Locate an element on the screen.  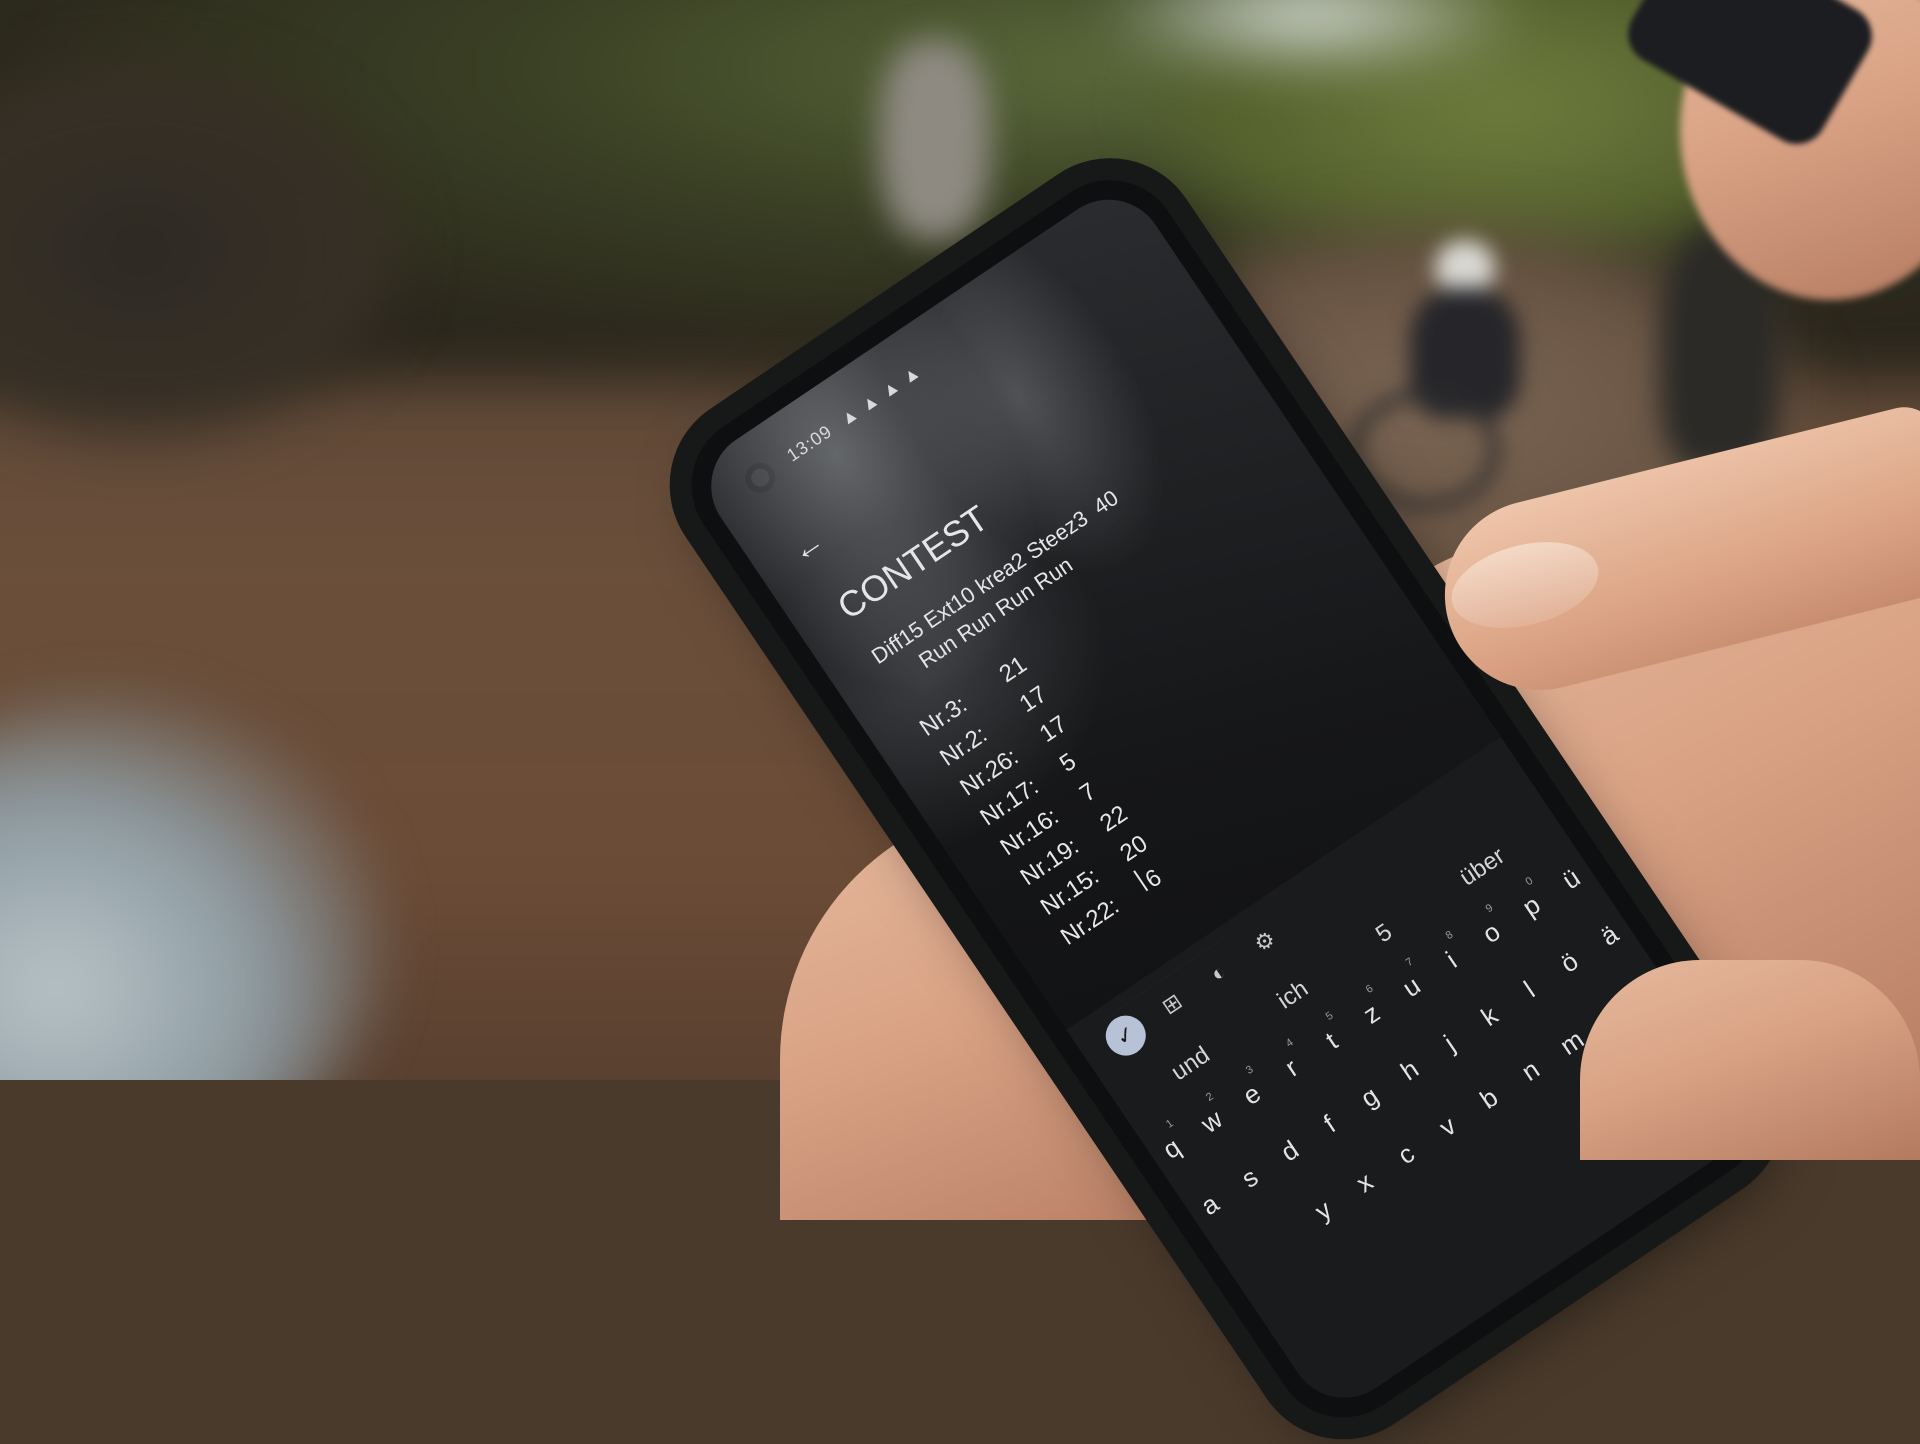
key-number-hint: 8 is located at coordinates (1449, 935).